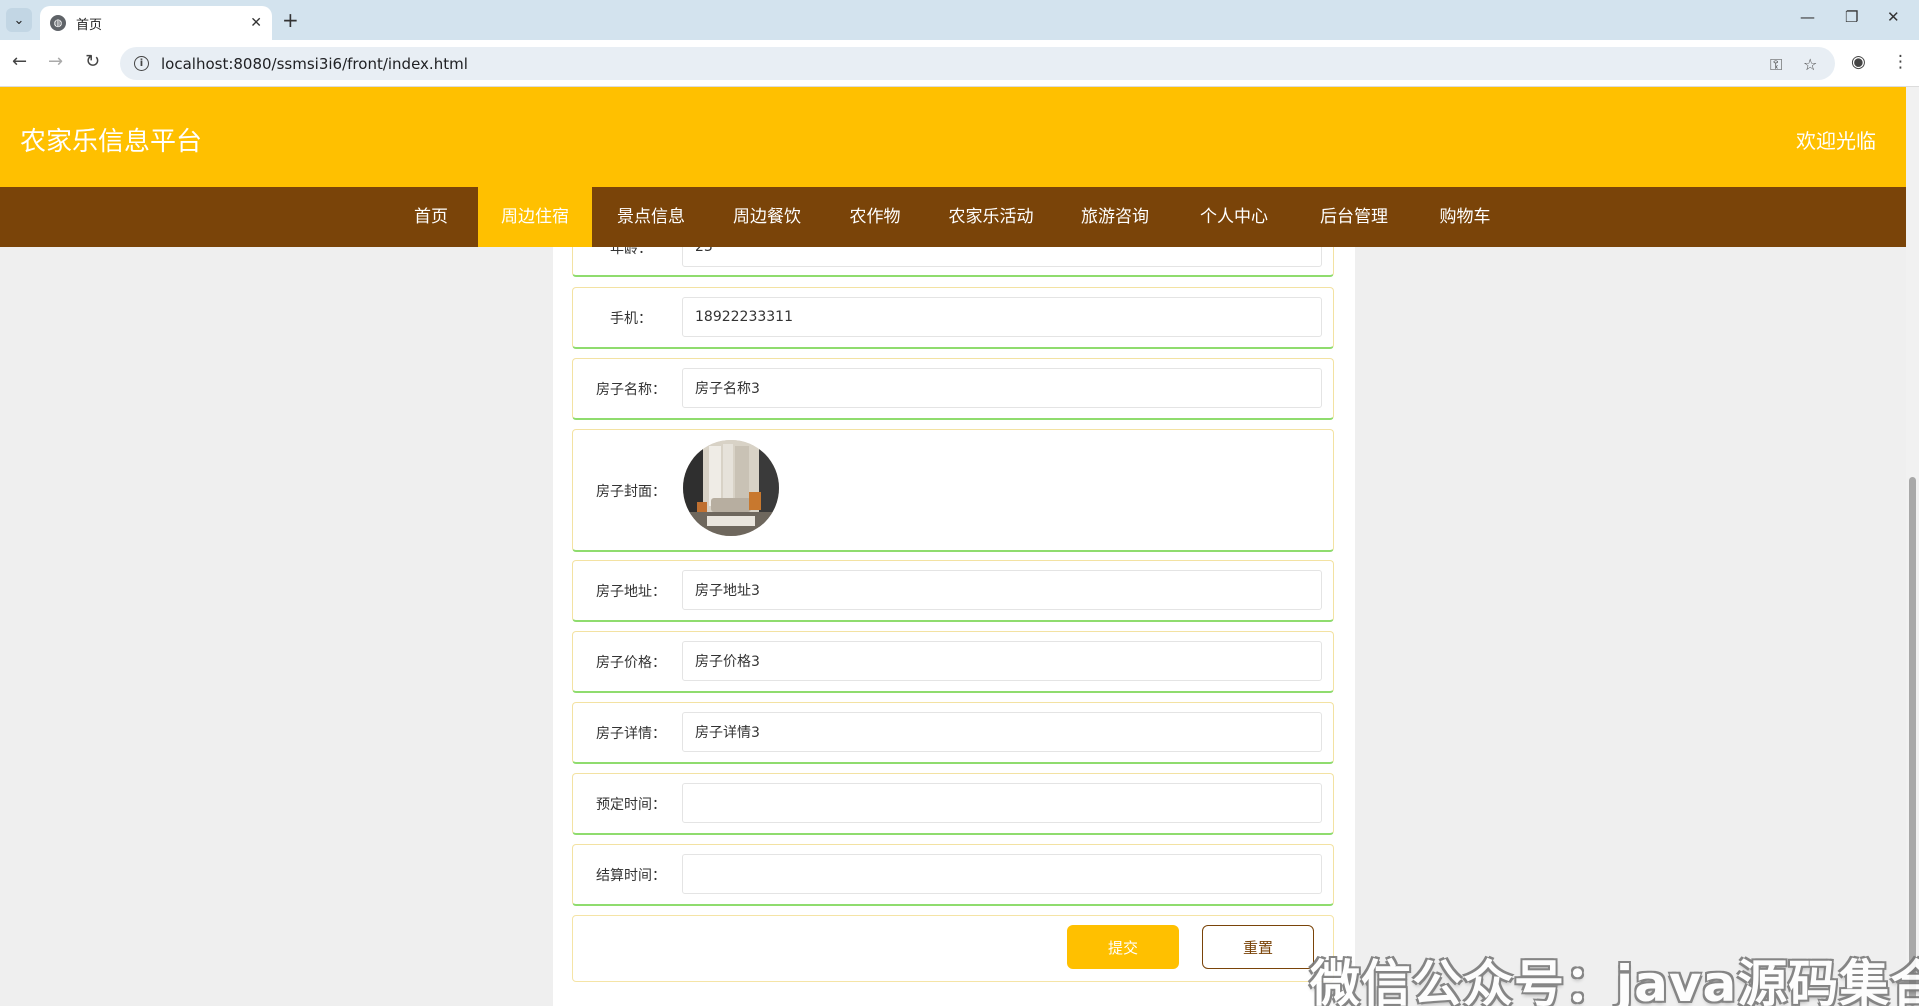 This screenshot has height=1006, width=1919. Describe the element at coordinates (631, 319) in the screenshot. I see `phone-label: 手机：` at that location.